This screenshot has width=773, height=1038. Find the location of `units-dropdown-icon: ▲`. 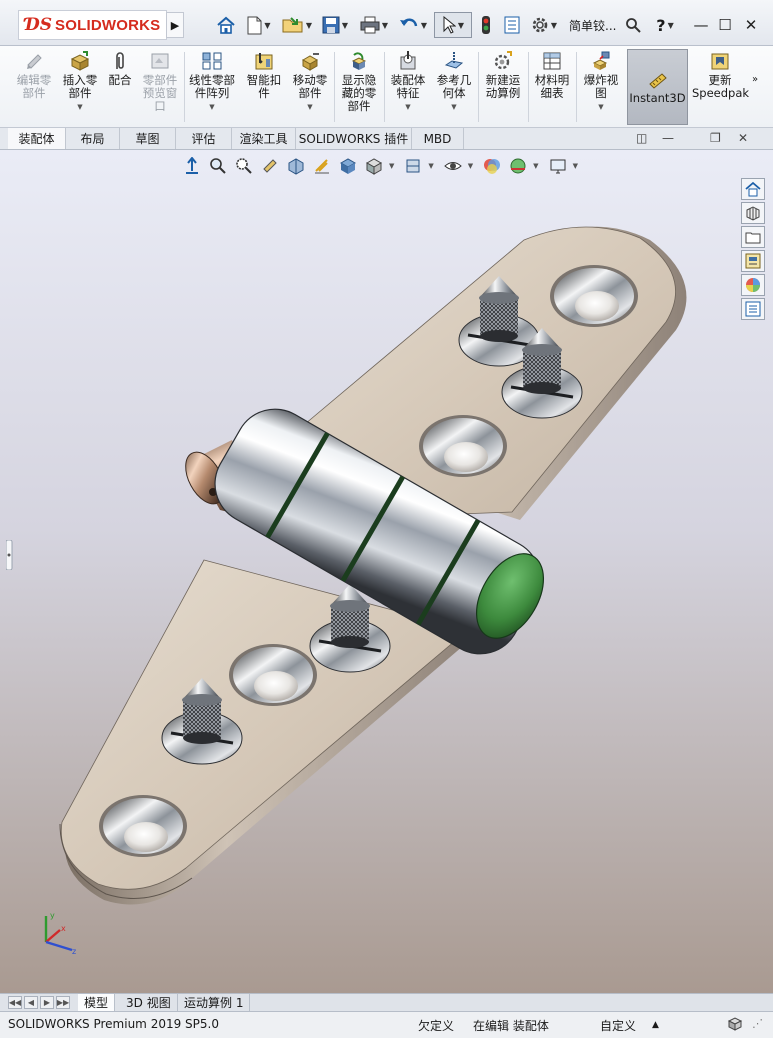

units-dropdown-icon: ▲ is located at coordinates (655, 1025).